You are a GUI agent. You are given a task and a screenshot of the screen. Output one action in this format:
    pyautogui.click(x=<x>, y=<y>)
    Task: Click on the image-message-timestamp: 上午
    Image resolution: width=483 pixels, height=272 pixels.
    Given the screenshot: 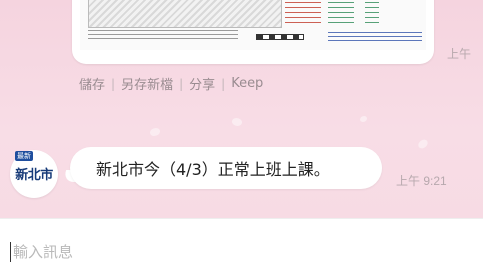 What is the action you would take?
    pyautogui.click(x=459, y=54)
    